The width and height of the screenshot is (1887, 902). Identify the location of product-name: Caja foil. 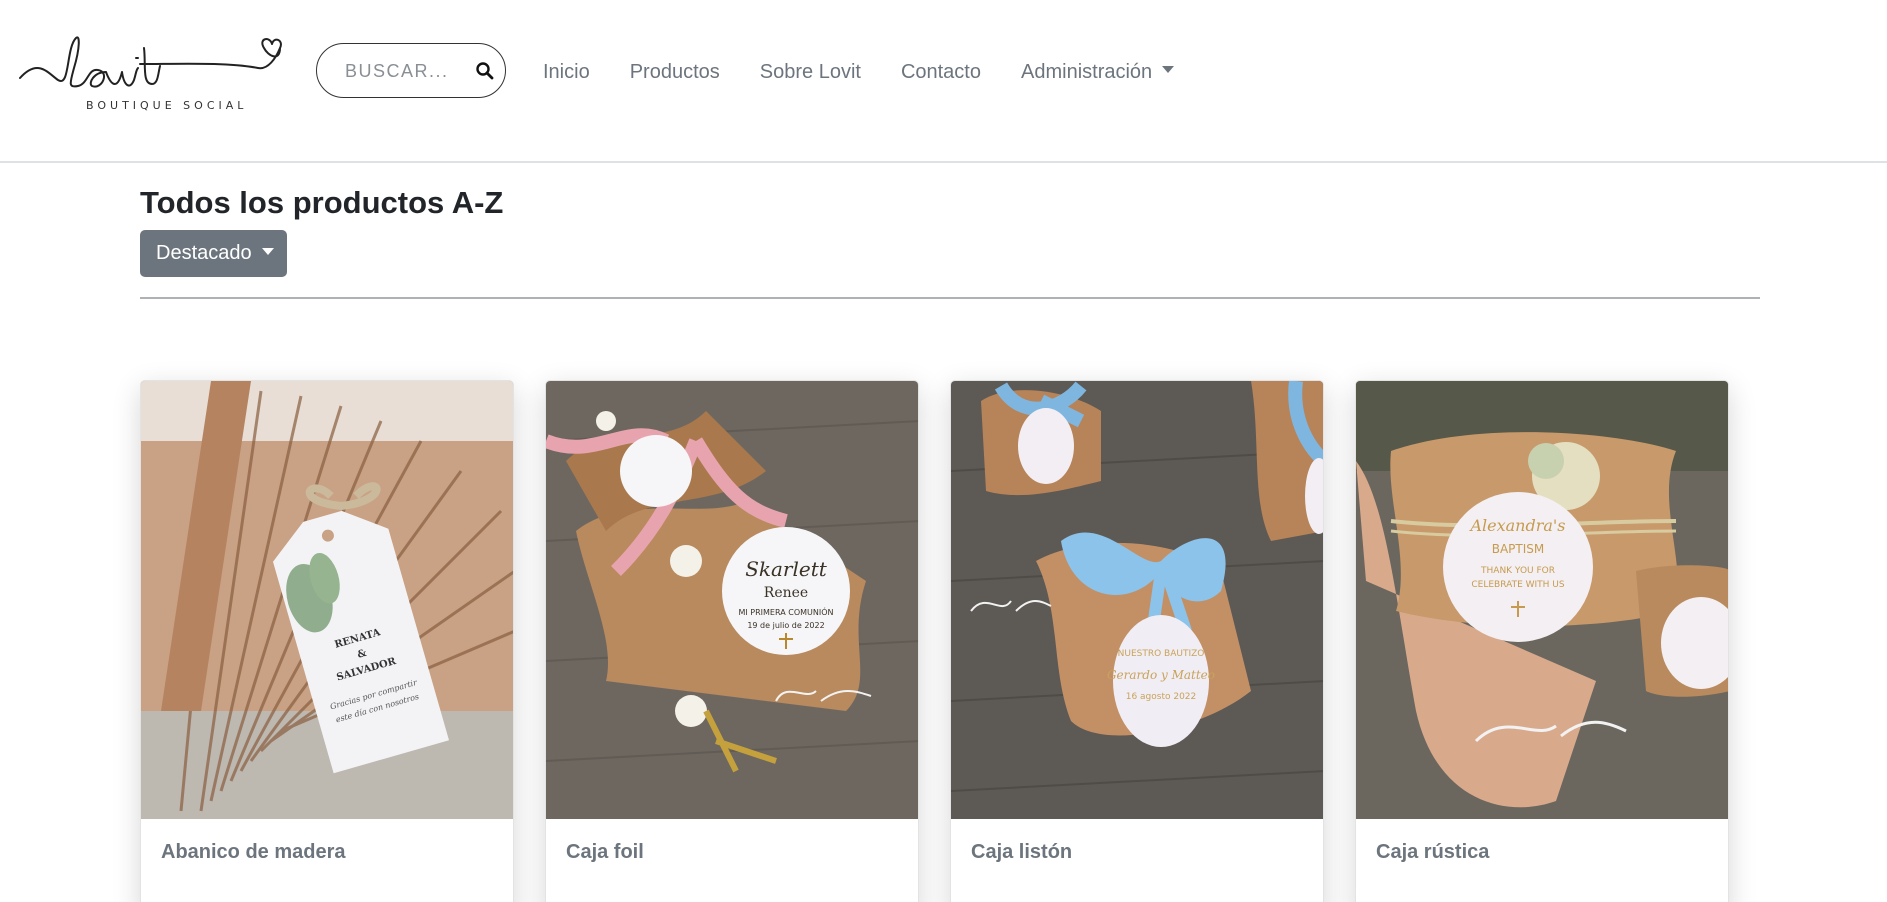
(605, 852).